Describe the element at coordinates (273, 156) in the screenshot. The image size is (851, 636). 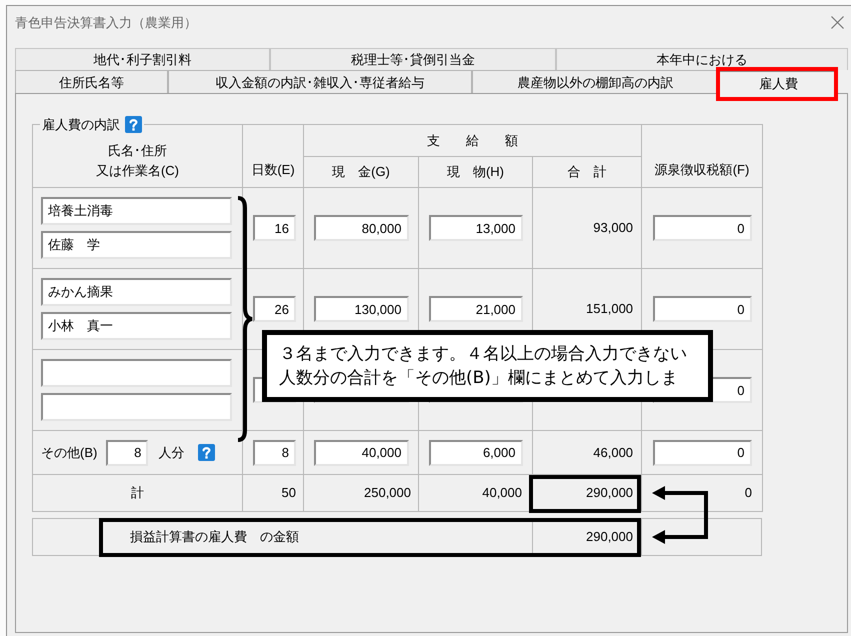
I see `column-header: 日数(E)` at that location.